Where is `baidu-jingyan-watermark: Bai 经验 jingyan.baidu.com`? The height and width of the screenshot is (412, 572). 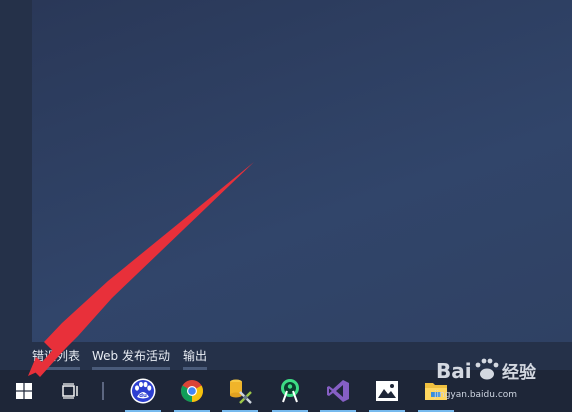
baidu-jingyan-watermark: Bai 经验 jingyan.baidu.com is located at coordinates (501, 381).